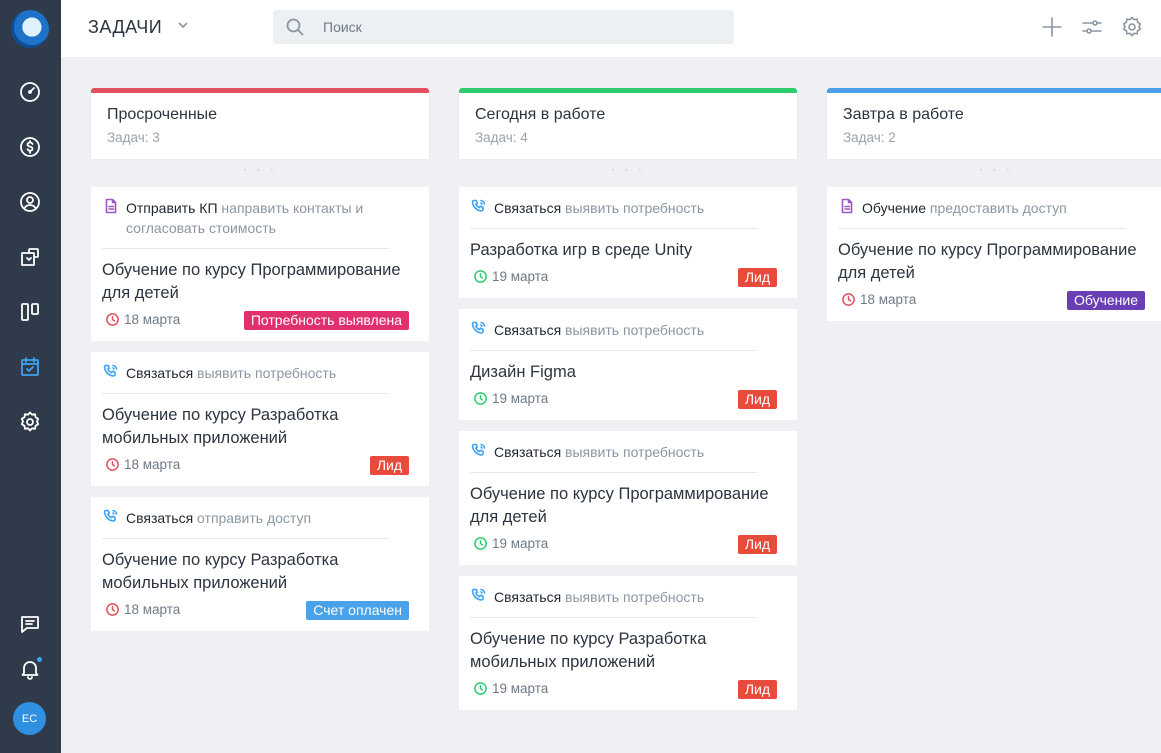 The width and height of the screenshot is (1161, 753). Describe the element at coordinates (30, 669) in the screenshot. I see `bell-icon` at that location.